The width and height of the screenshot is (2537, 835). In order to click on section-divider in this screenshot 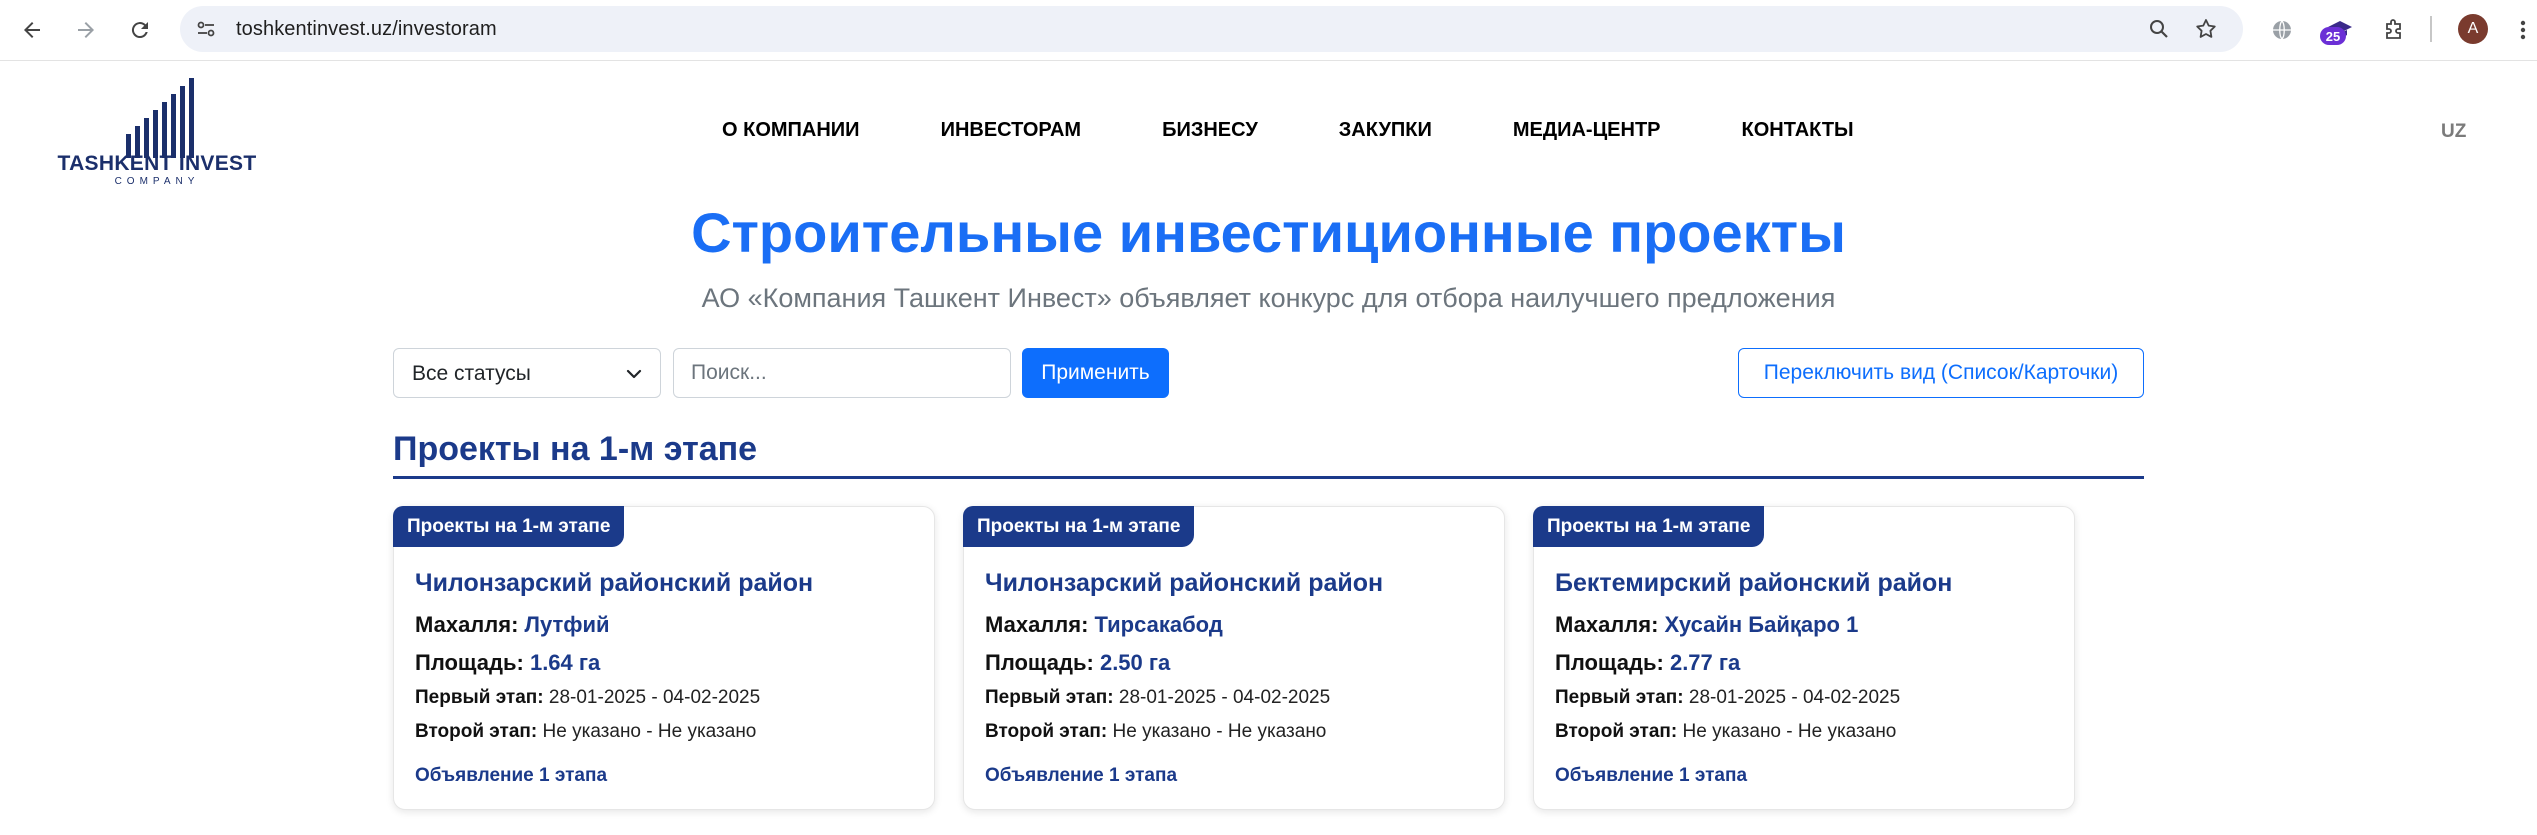, I will do `click(1268, 477)`.